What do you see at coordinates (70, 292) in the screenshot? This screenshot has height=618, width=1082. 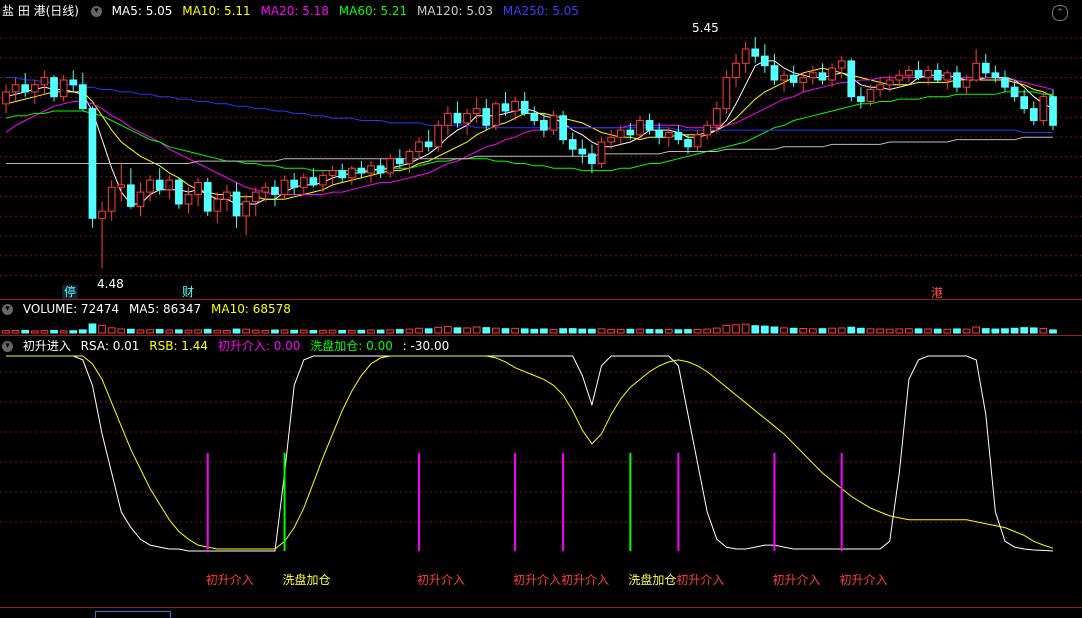 I see `event-marker-suspend: 停` at bounding box center [70, 292].